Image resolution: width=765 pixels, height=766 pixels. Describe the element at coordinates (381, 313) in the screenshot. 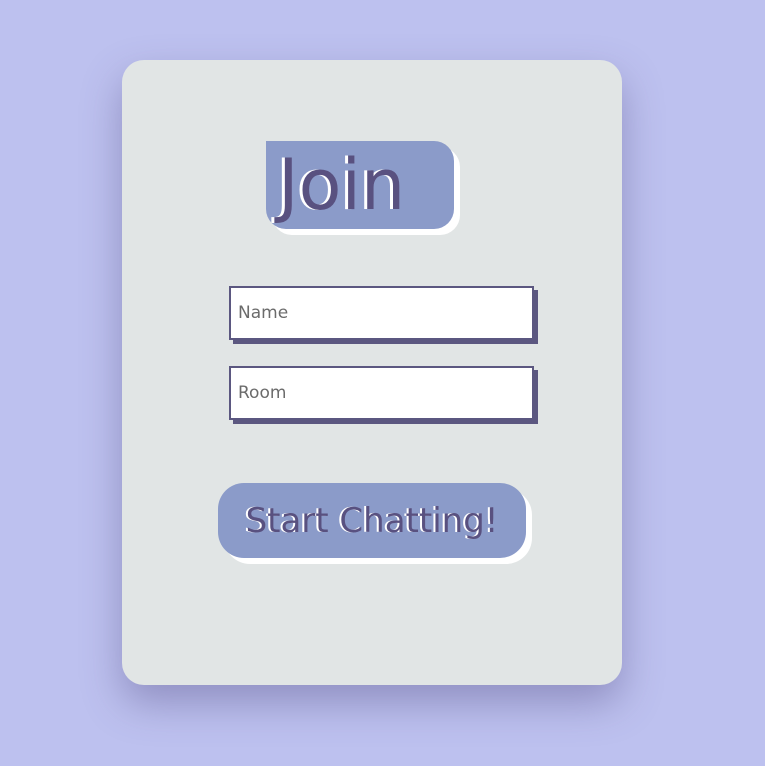

I see `name-input` at that location.